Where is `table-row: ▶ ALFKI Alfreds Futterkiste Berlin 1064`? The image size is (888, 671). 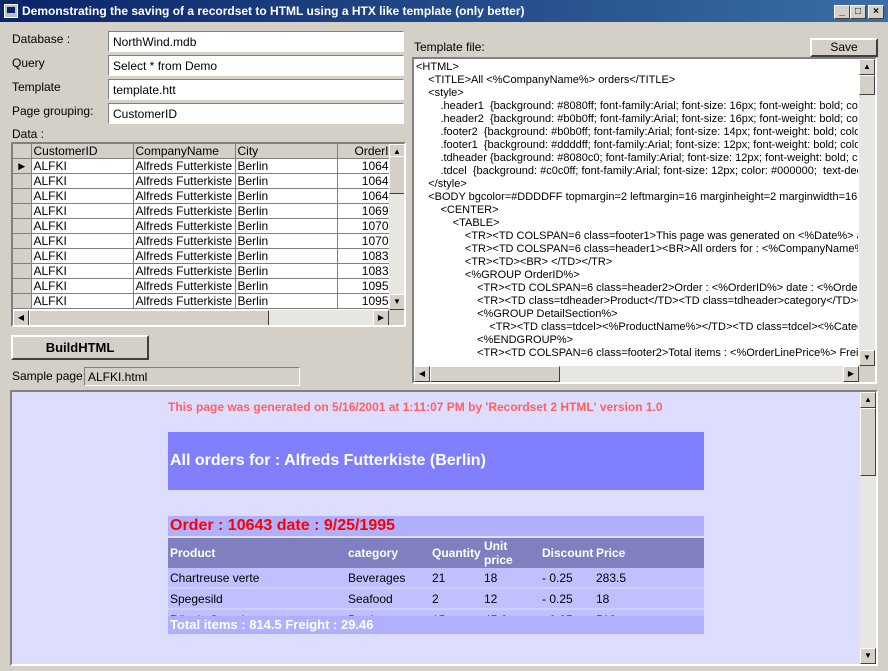
table-row: ▶ ALFKI Alfreds Futterkiste Berlin 1064 is located at coordinates (202, 166).